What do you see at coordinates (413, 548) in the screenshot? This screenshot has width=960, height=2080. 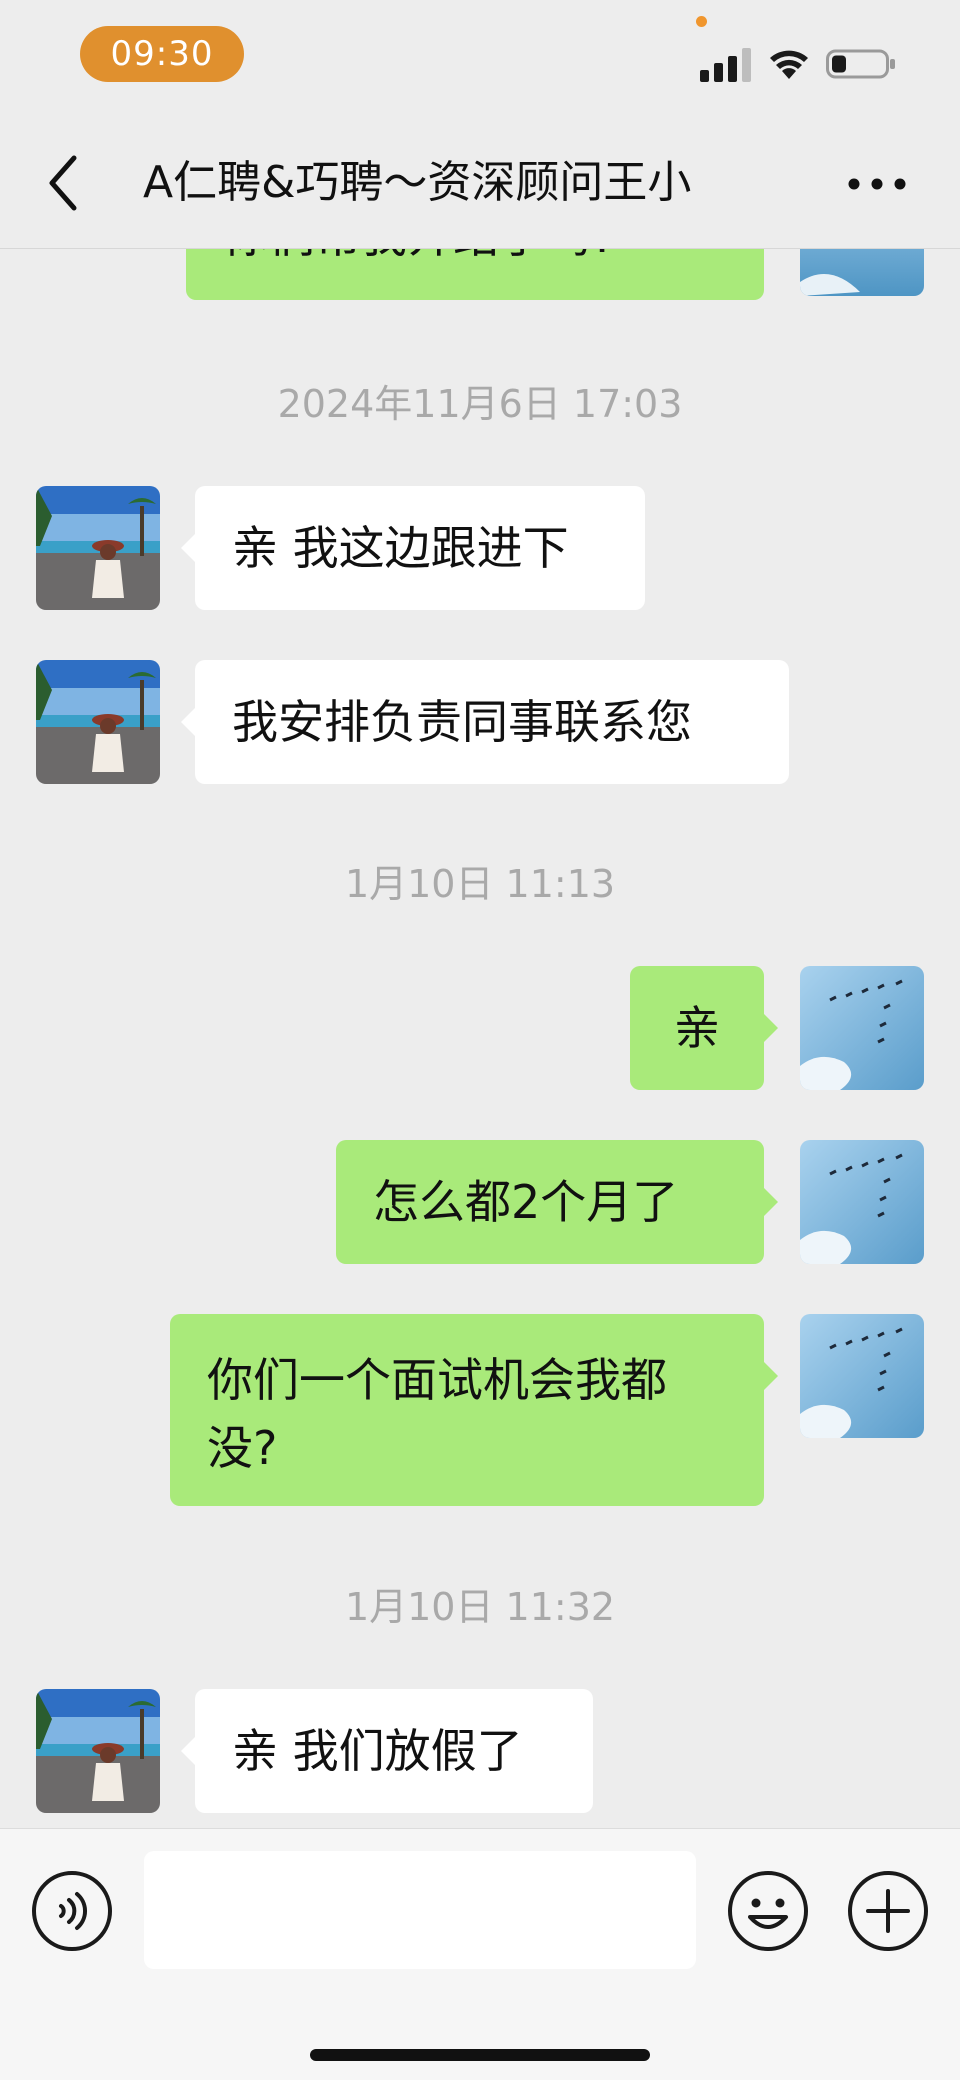 I see `message-bubble-received: 亲 我这边跟进下` at bounding box center [413, 548].